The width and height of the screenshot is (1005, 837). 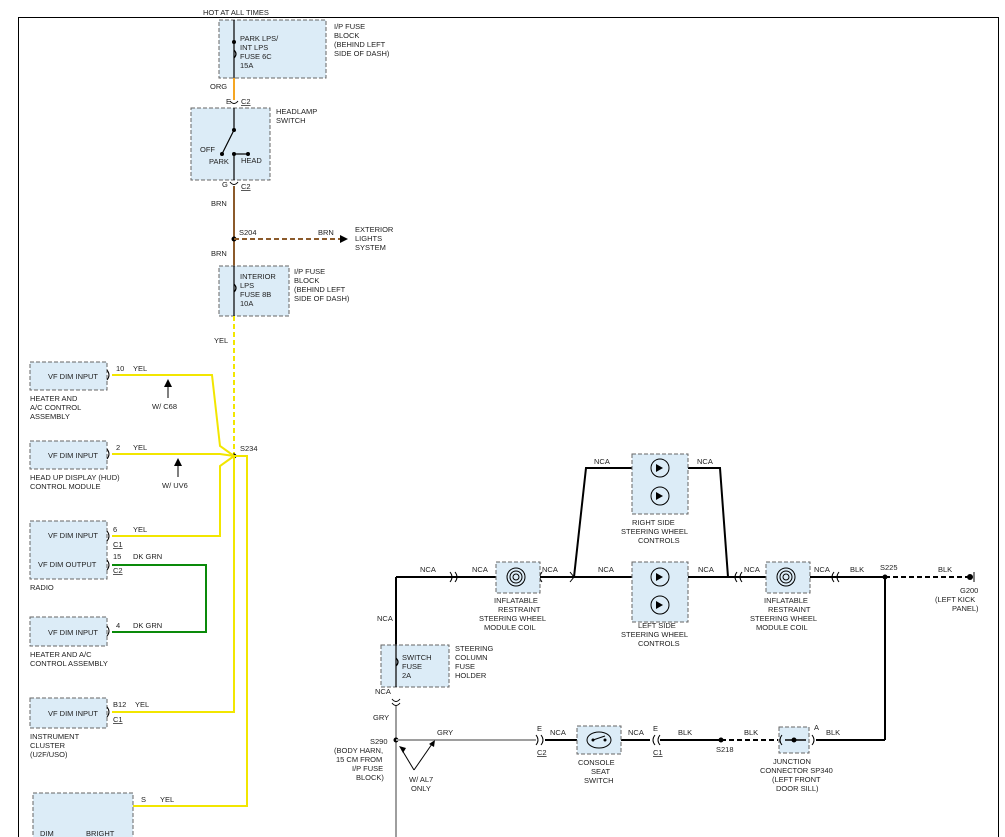 What do you see at coordinates (259, 38) in the screenshot?
I see `fuse-park-line1: PARK LPS/` at bounding box center [259, 38].